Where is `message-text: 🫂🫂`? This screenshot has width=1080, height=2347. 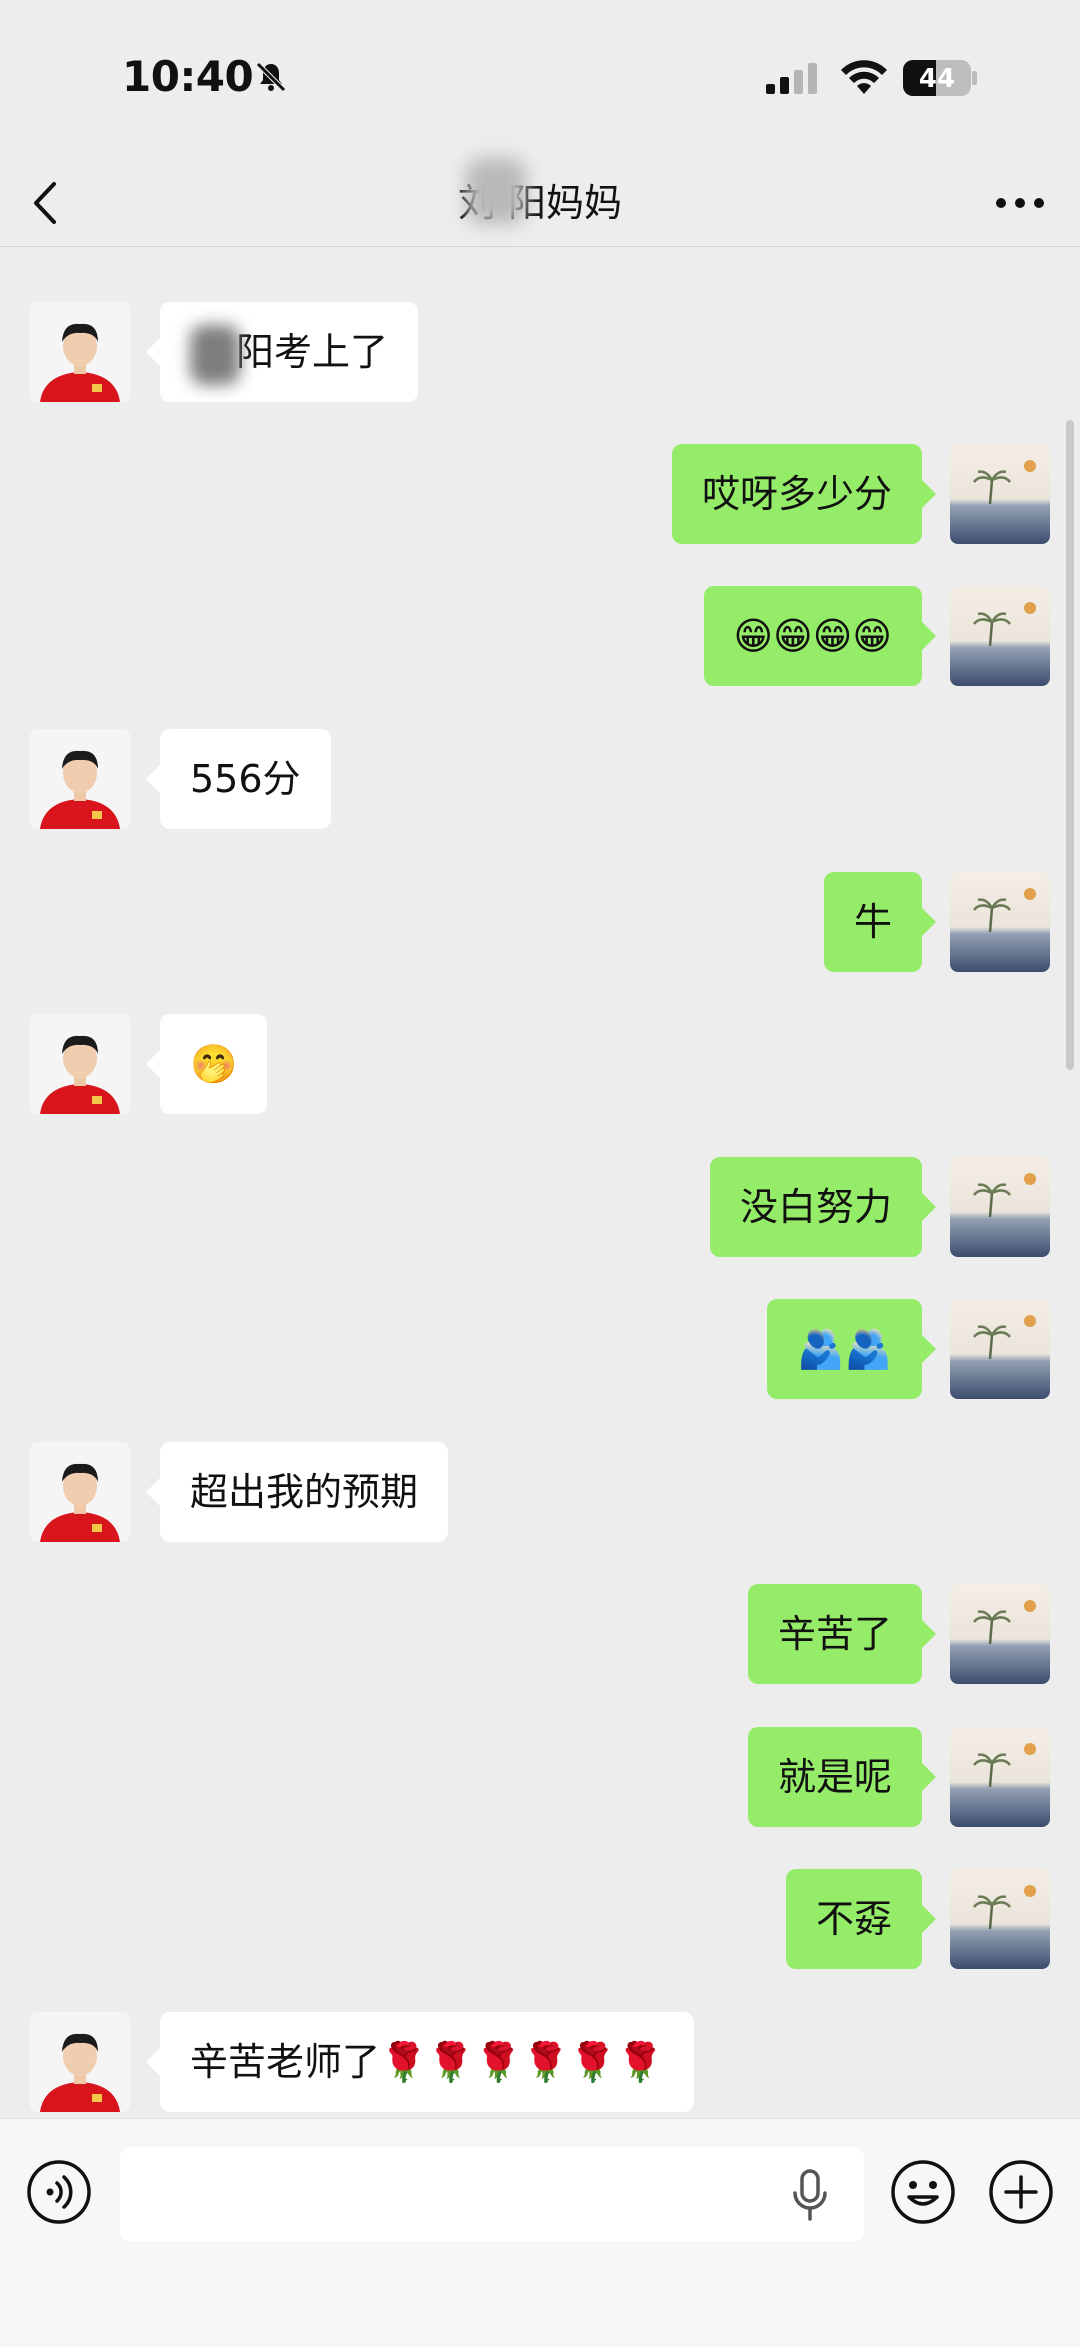
message-text: 🫂🫂 is located at coordinates (844, 1349).